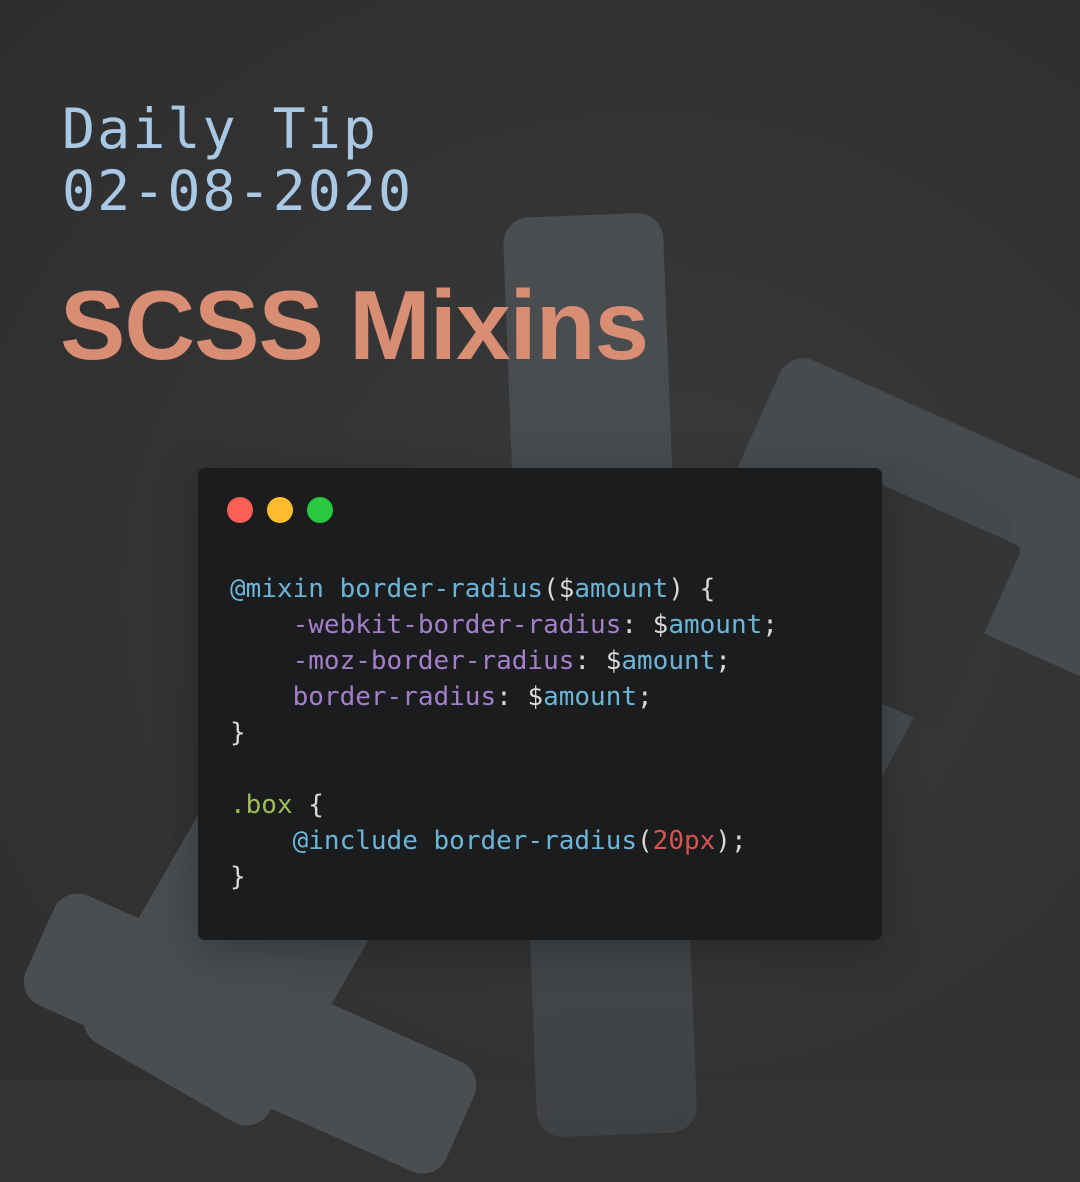 The image size is (1080, 1182). I want to click on code-line: border-radius: $amount;, so click(504, 697).